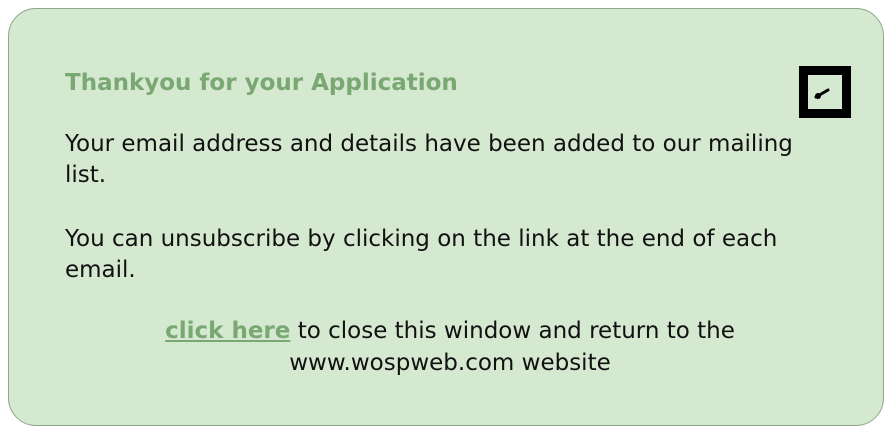  What do you see at coordinates (822, 93) in the screenshot?
I see `pencil-icon` at bounding box center [822, 93].